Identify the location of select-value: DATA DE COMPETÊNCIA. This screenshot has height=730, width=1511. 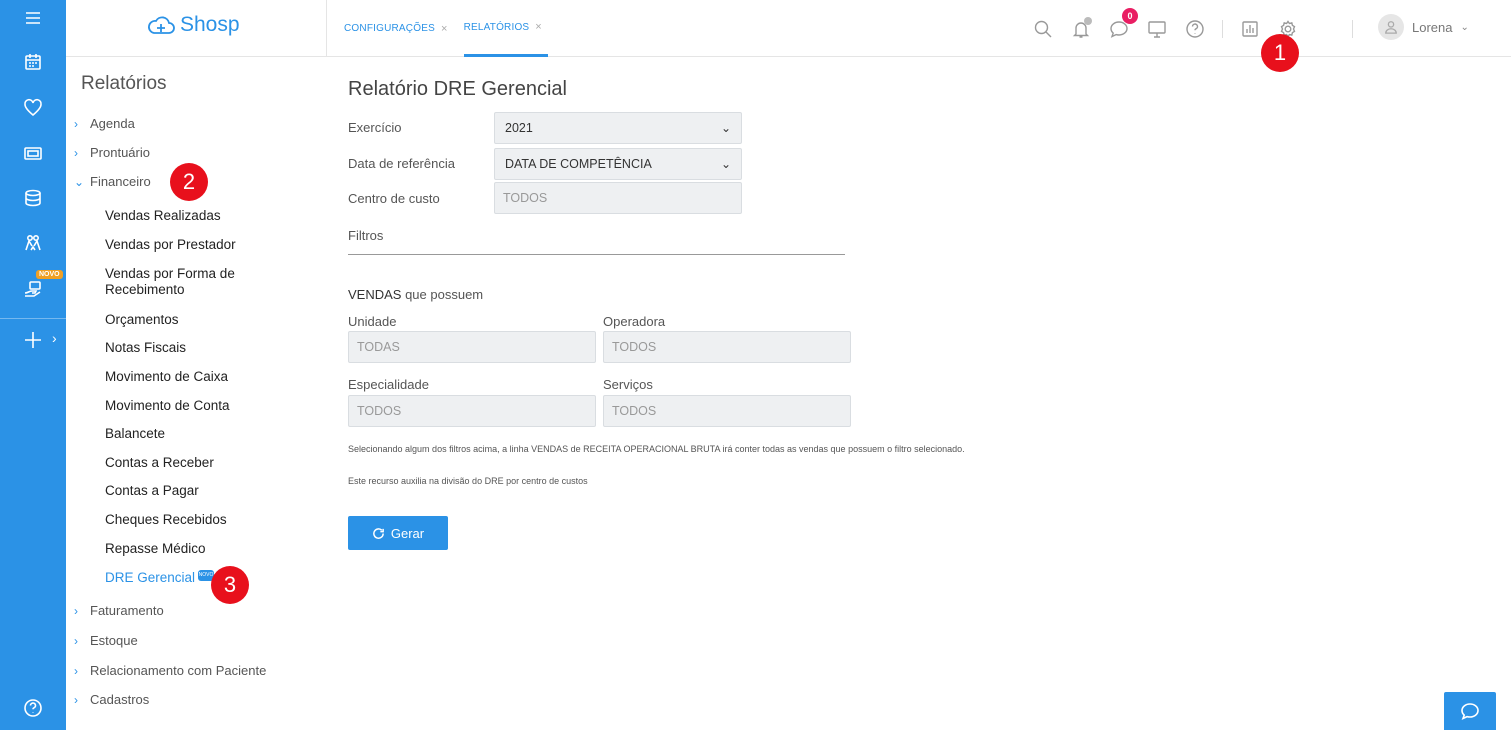
(578, 164).